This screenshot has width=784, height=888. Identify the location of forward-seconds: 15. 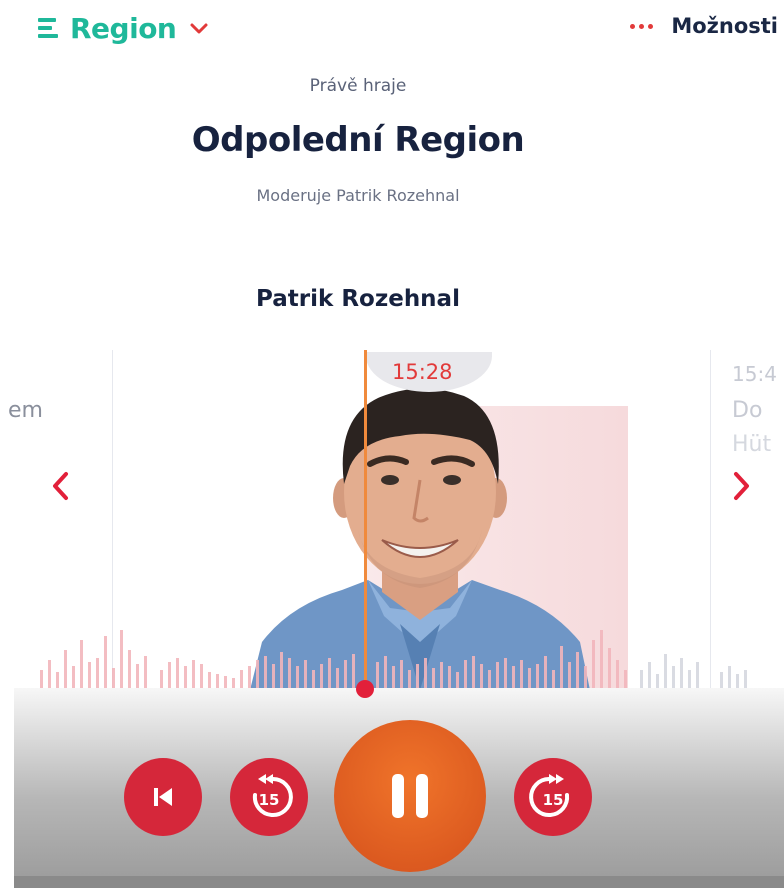
(553, 800).